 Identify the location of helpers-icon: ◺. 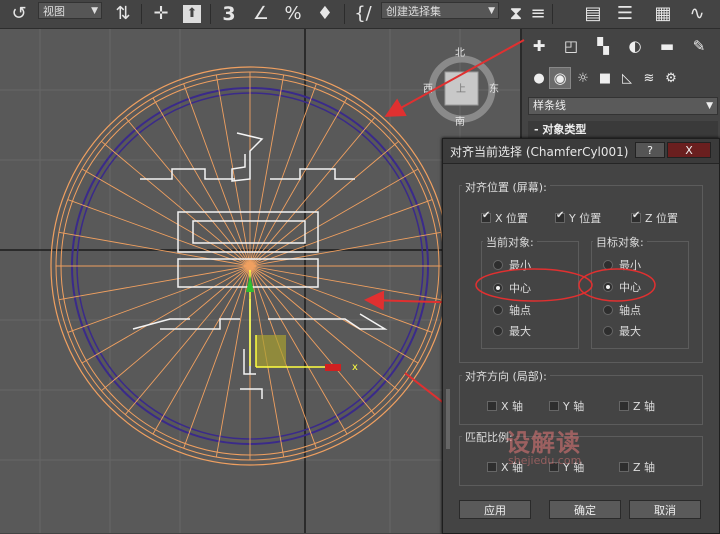
(627, 78).